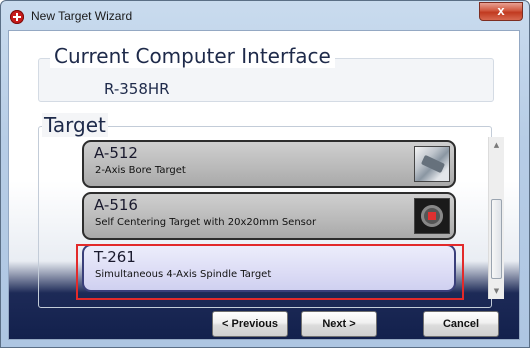 This screenshot has height=348, width=530. Describe the element at coordinates (461, 324) in the screenshot. I see `cancel-button: Cancel` at that location.